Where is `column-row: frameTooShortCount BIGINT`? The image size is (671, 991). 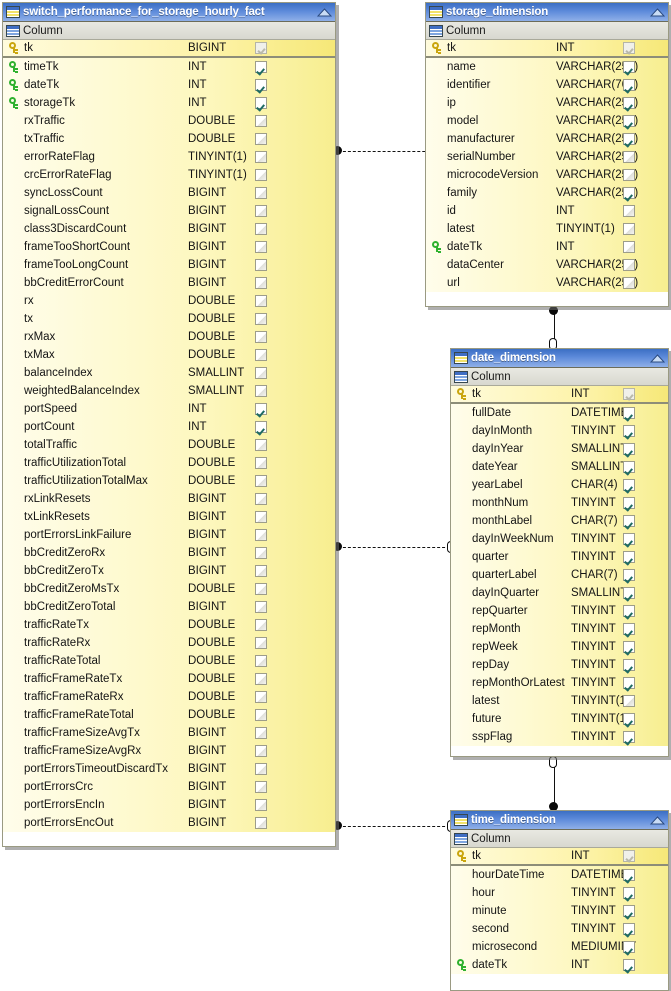
column-row: frameTooShortCount BIGINT is located at coordinates (169, 247).